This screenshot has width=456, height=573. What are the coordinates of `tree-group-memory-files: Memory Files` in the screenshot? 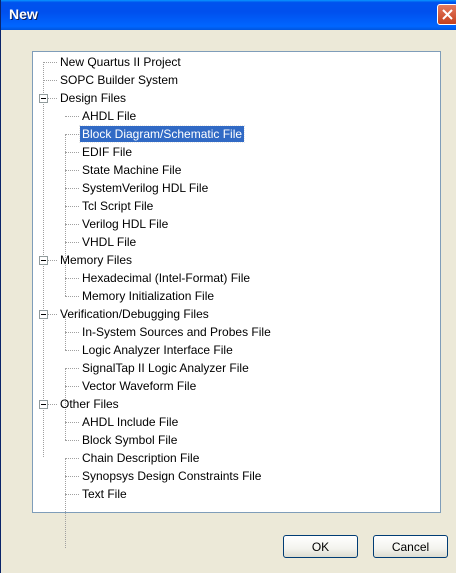 It's located at (96, 260).